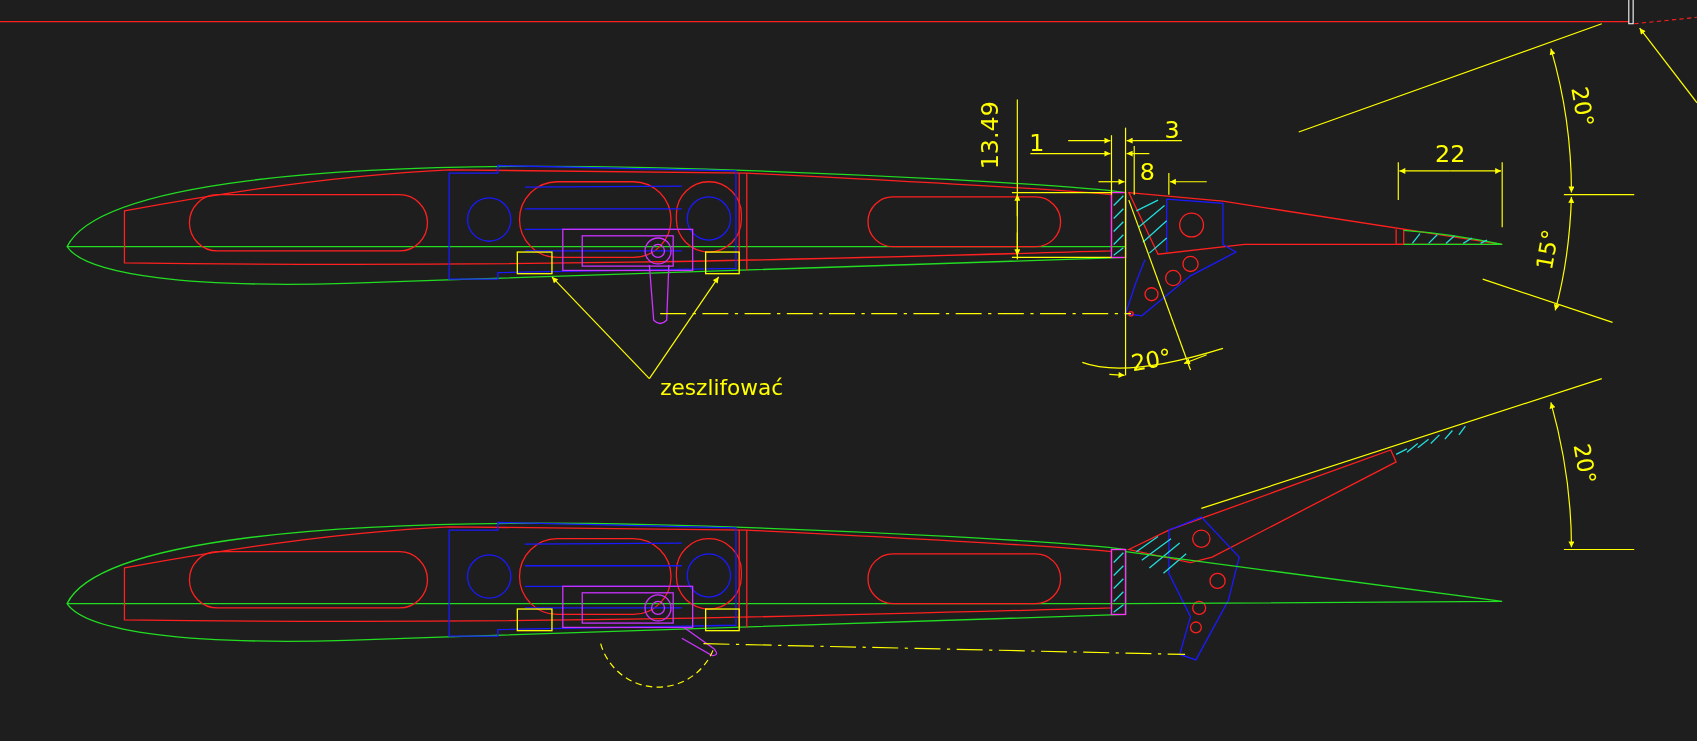 The width and height of the screenshot is (1697, 741). Describe the element at coordinates (722, 387) in the screenshot. I see `annotation-text: zeszlifować` at that location.